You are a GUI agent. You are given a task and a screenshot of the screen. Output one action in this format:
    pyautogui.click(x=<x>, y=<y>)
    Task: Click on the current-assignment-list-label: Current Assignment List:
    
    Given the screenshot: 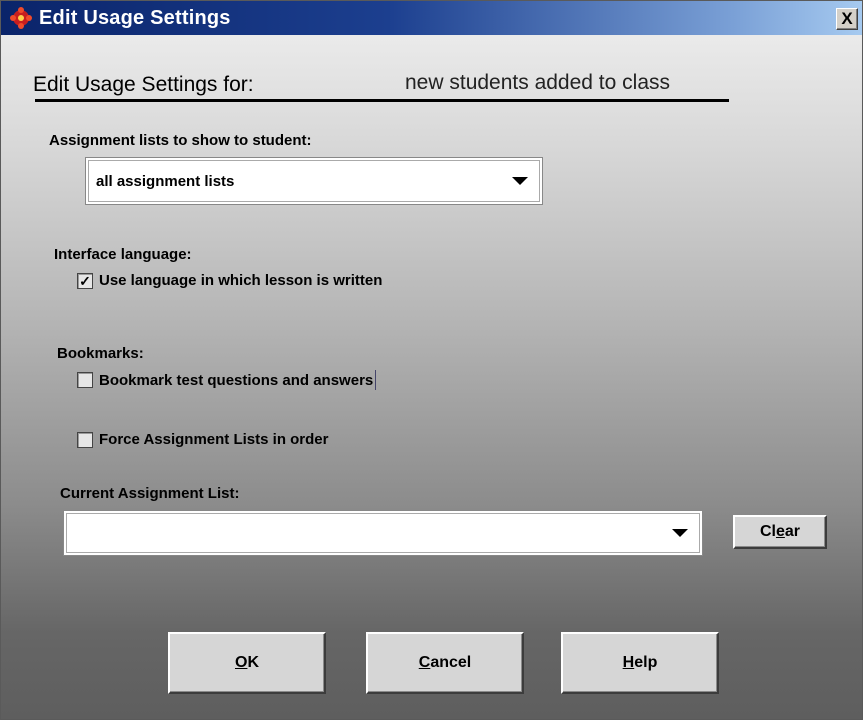 What is the action you would take?
    pyautogui.click(x=150, y=493)
    